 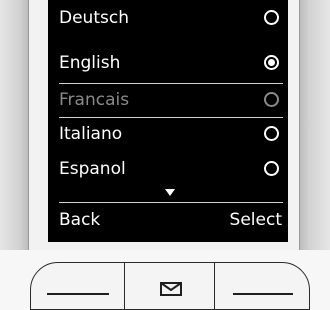 What do you see at coordinates (170, 192) in the screenshot?
I see `scroll-down-arrow-icon` at bounding box center [170, 192].